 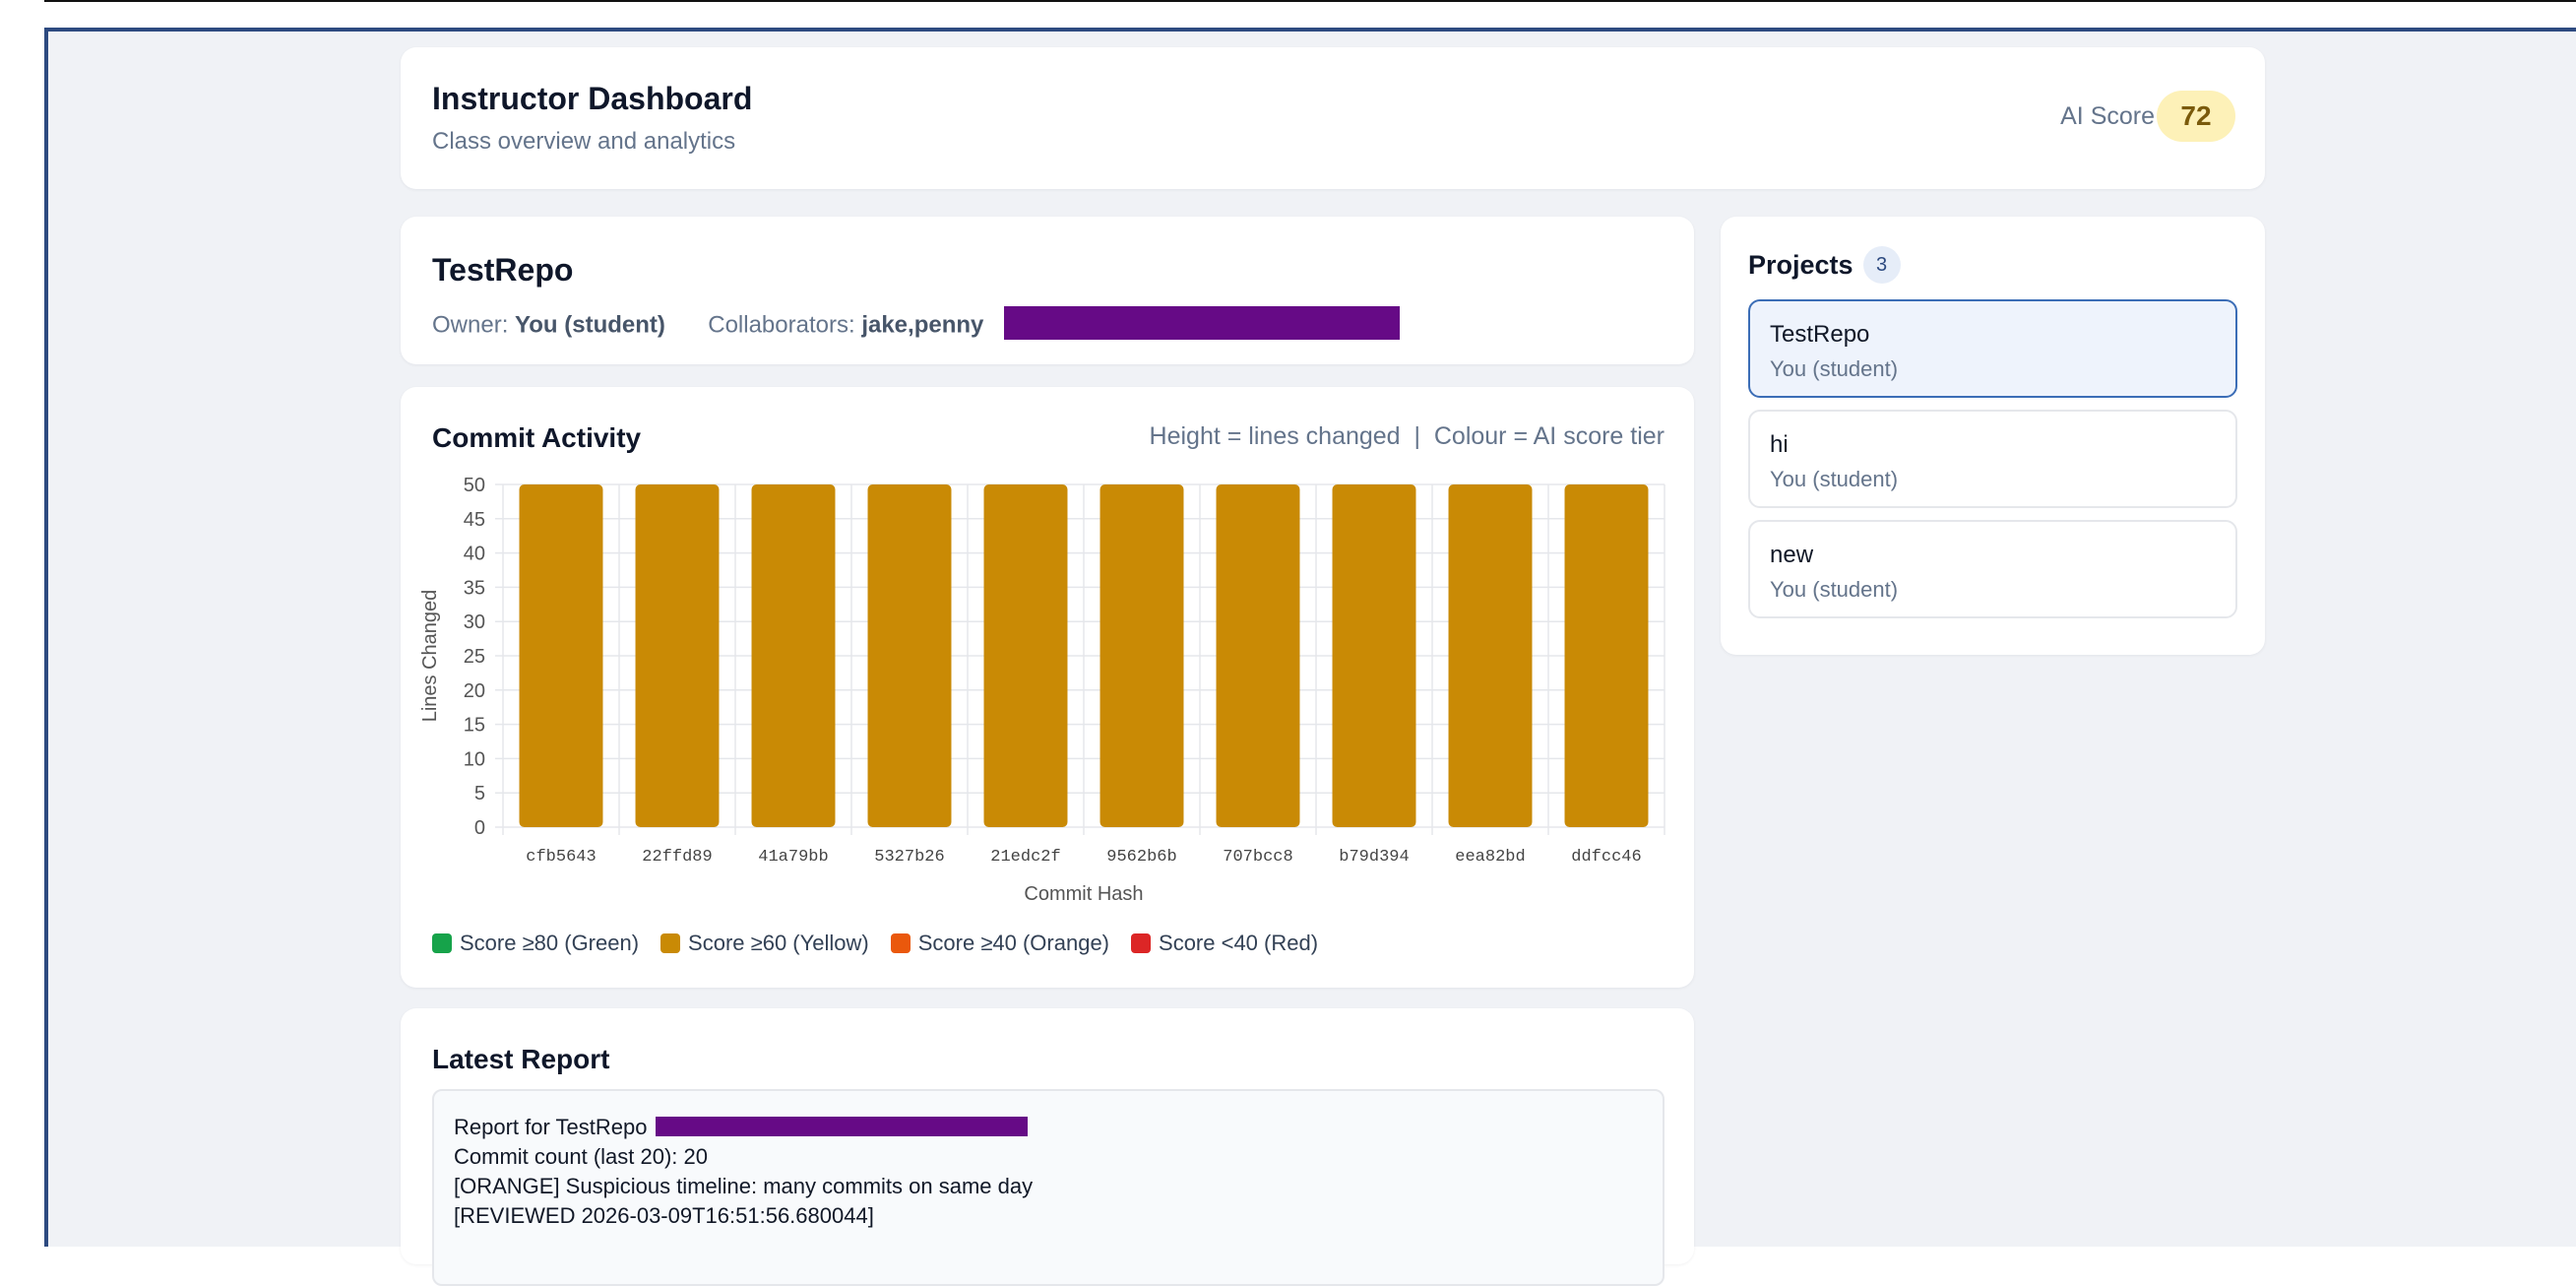 What do you see at coordinates (1490, 857) in the screenshot?
I see `x-tick-label: eea82bd` at bounding box center [1490, 857].